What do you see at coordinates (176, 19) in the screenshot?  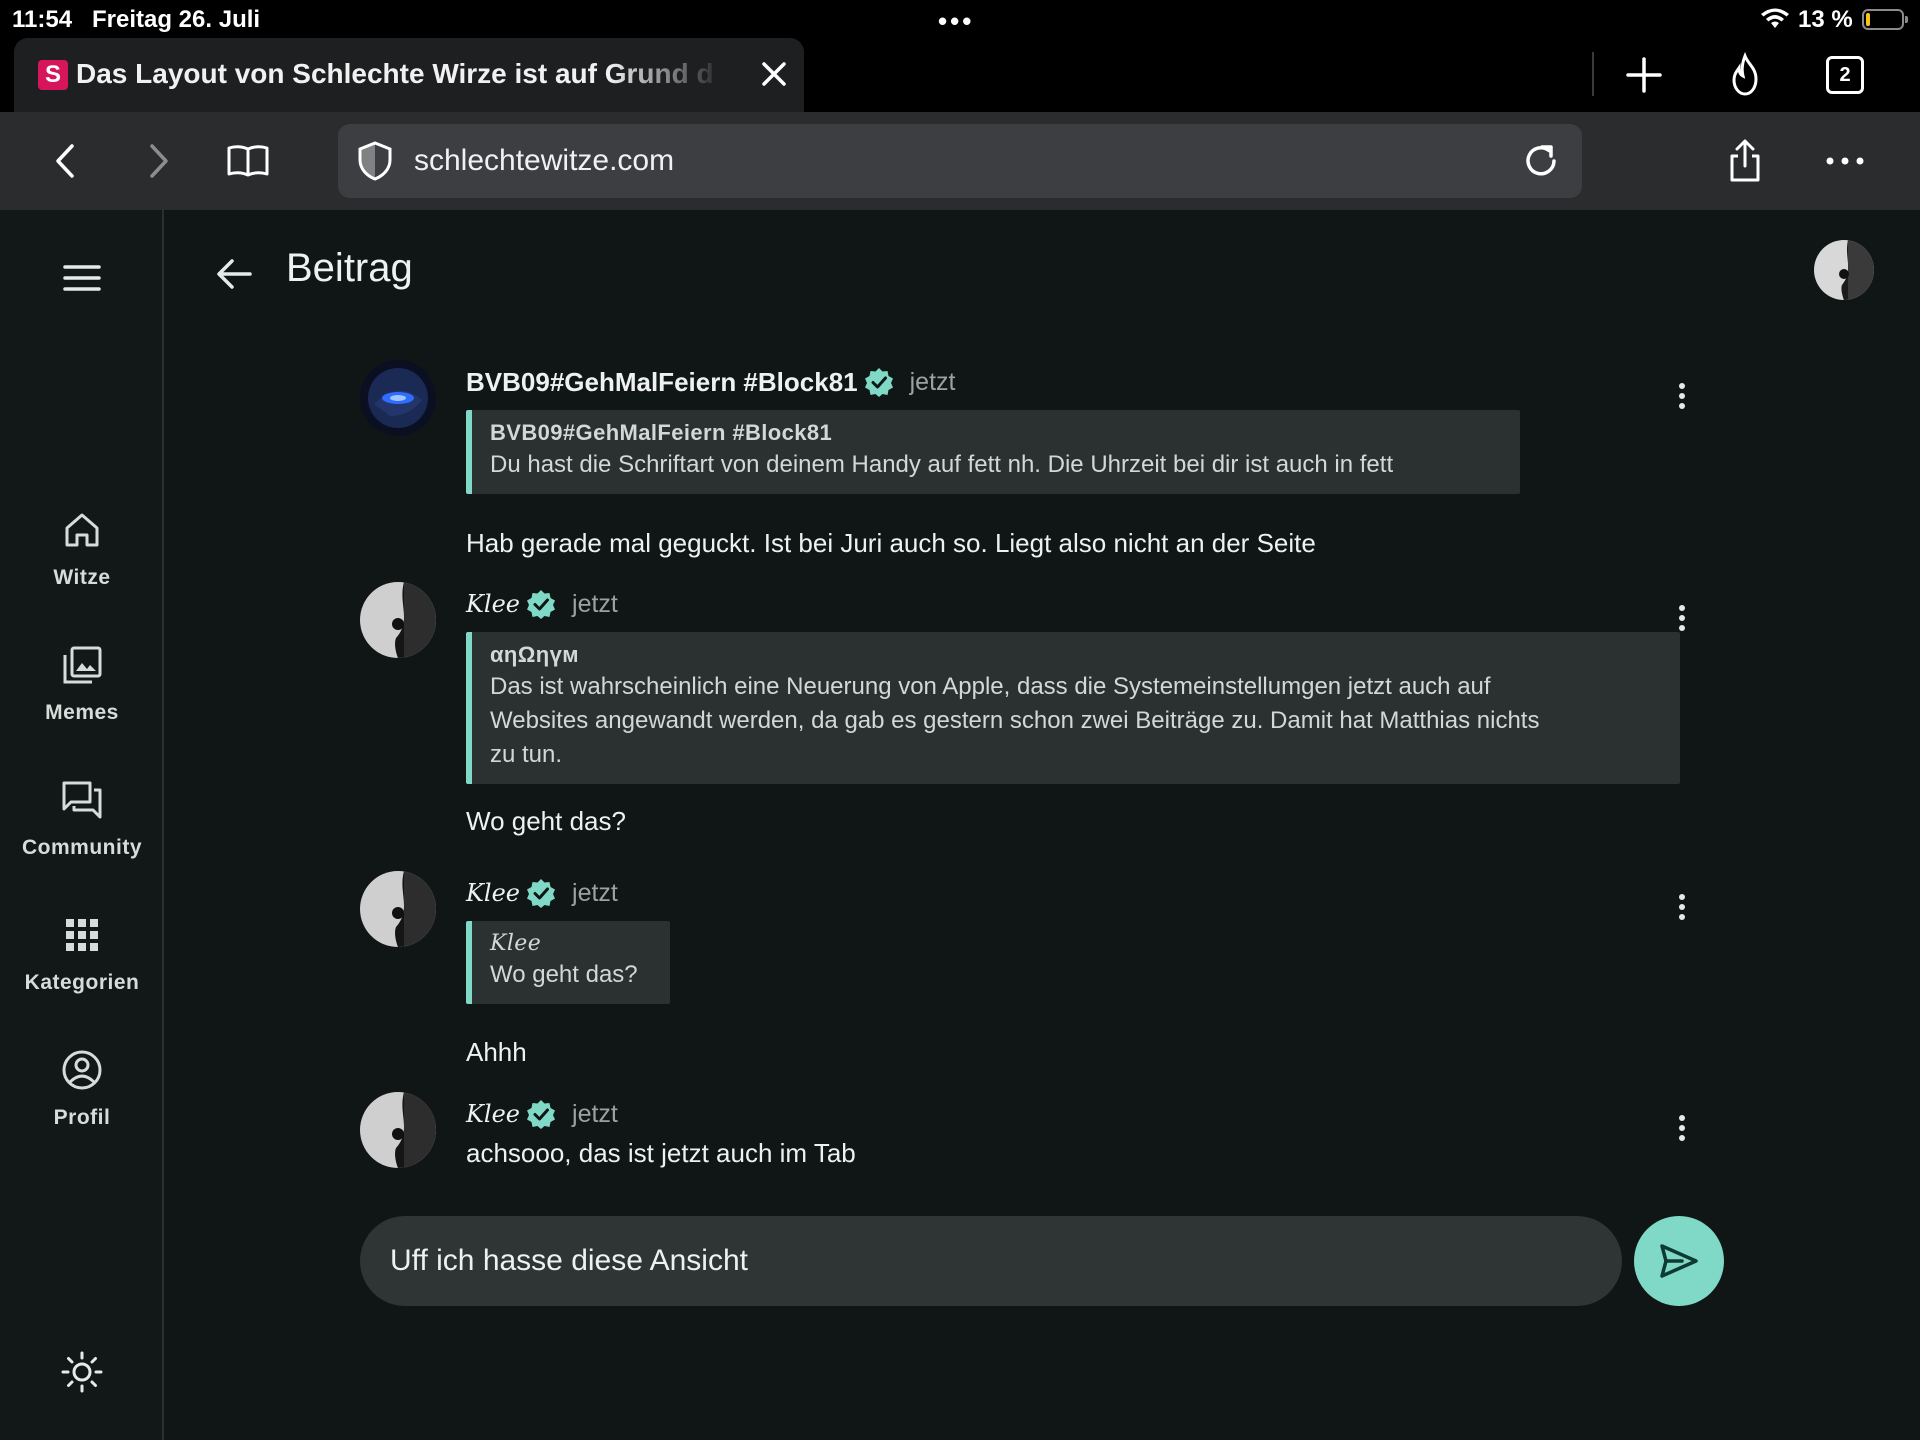 I see `status-date: Freitag 26. Juli` at bounding box center [176, 19].